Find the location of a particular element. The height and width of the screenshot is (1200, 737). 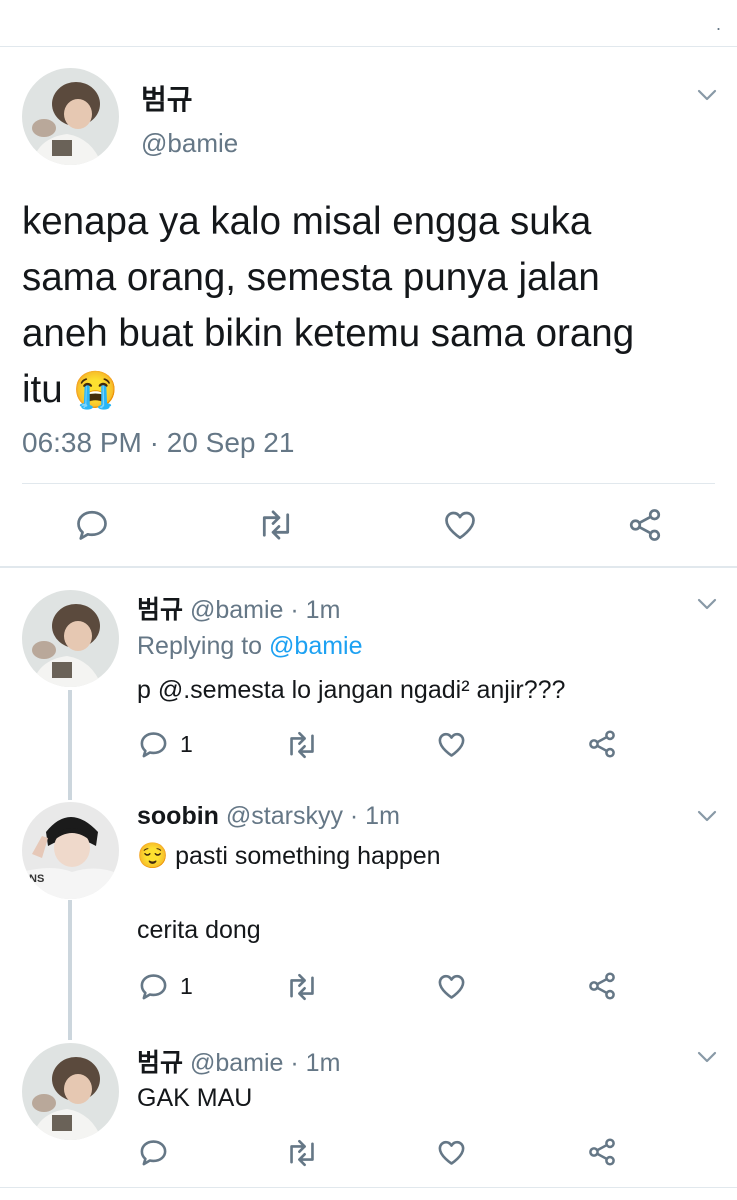

tweet-line: aneh buat bikin ketemu sama orang is located at coordinates (328, 333).